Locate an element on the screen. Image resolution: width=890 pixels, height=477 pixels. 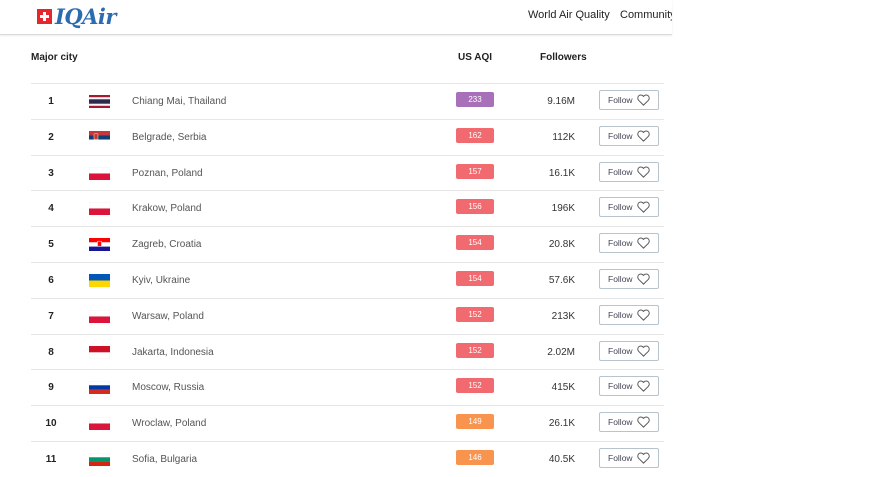
table-row: 5 Zagreb, Croatia 154 20.8K Follow is located at coordinates (347, 244).